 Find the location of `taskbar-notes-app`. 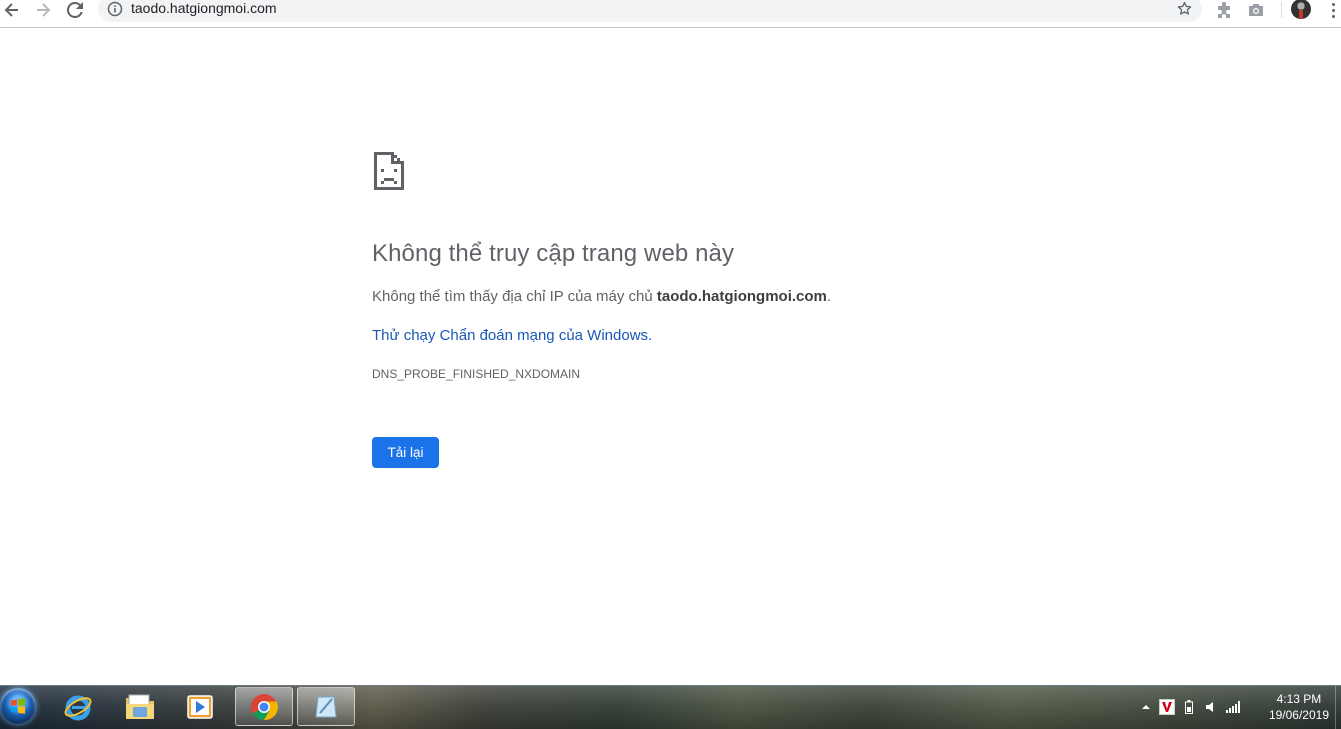

taskbar-notes-app is located at coordinates (326, 706).